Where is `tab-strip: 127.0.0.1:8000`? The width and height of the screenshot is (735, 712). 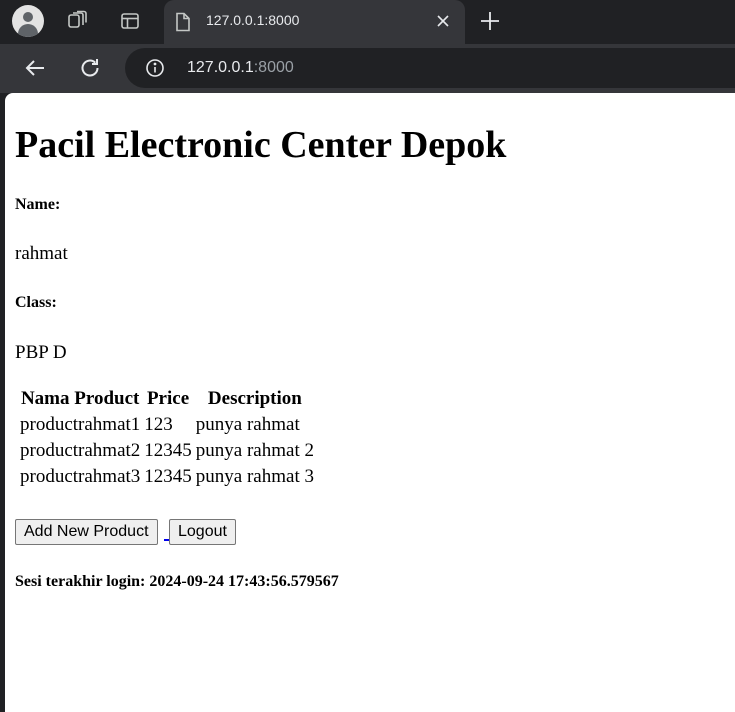 tab-strip: 127.0.0.1:8000 is located at coordinates (367, 22).